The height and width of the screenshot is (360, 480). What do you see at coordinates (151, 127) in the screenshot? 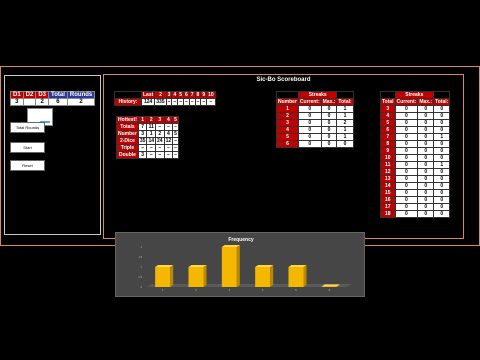
I see `hottest-cell: 11` at bounding box center [151, 127].